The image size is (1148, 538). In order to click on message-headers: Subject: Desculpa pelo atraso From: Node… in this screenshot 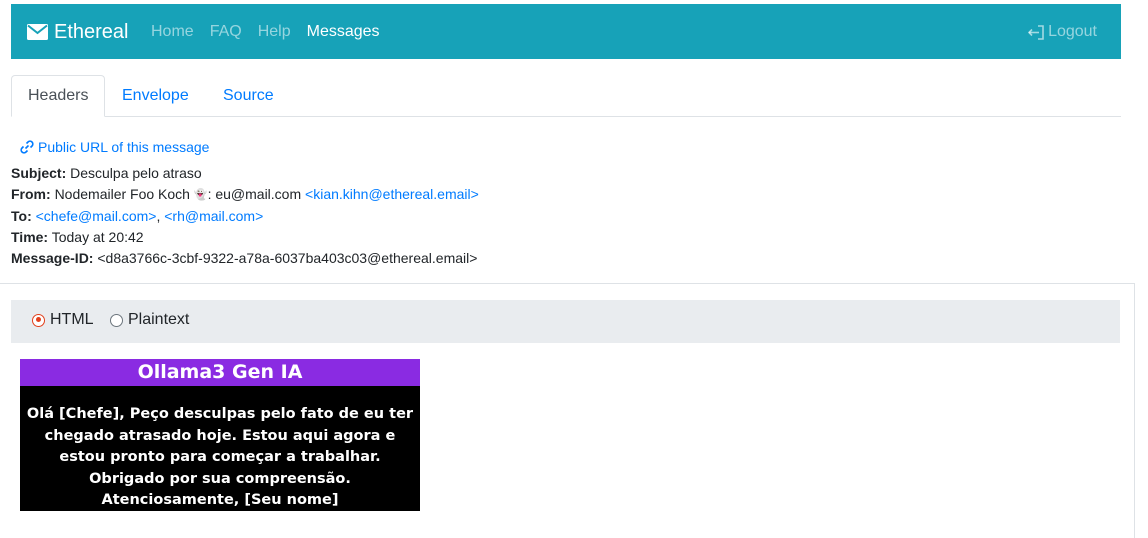, I will do `click(245, 216)`.